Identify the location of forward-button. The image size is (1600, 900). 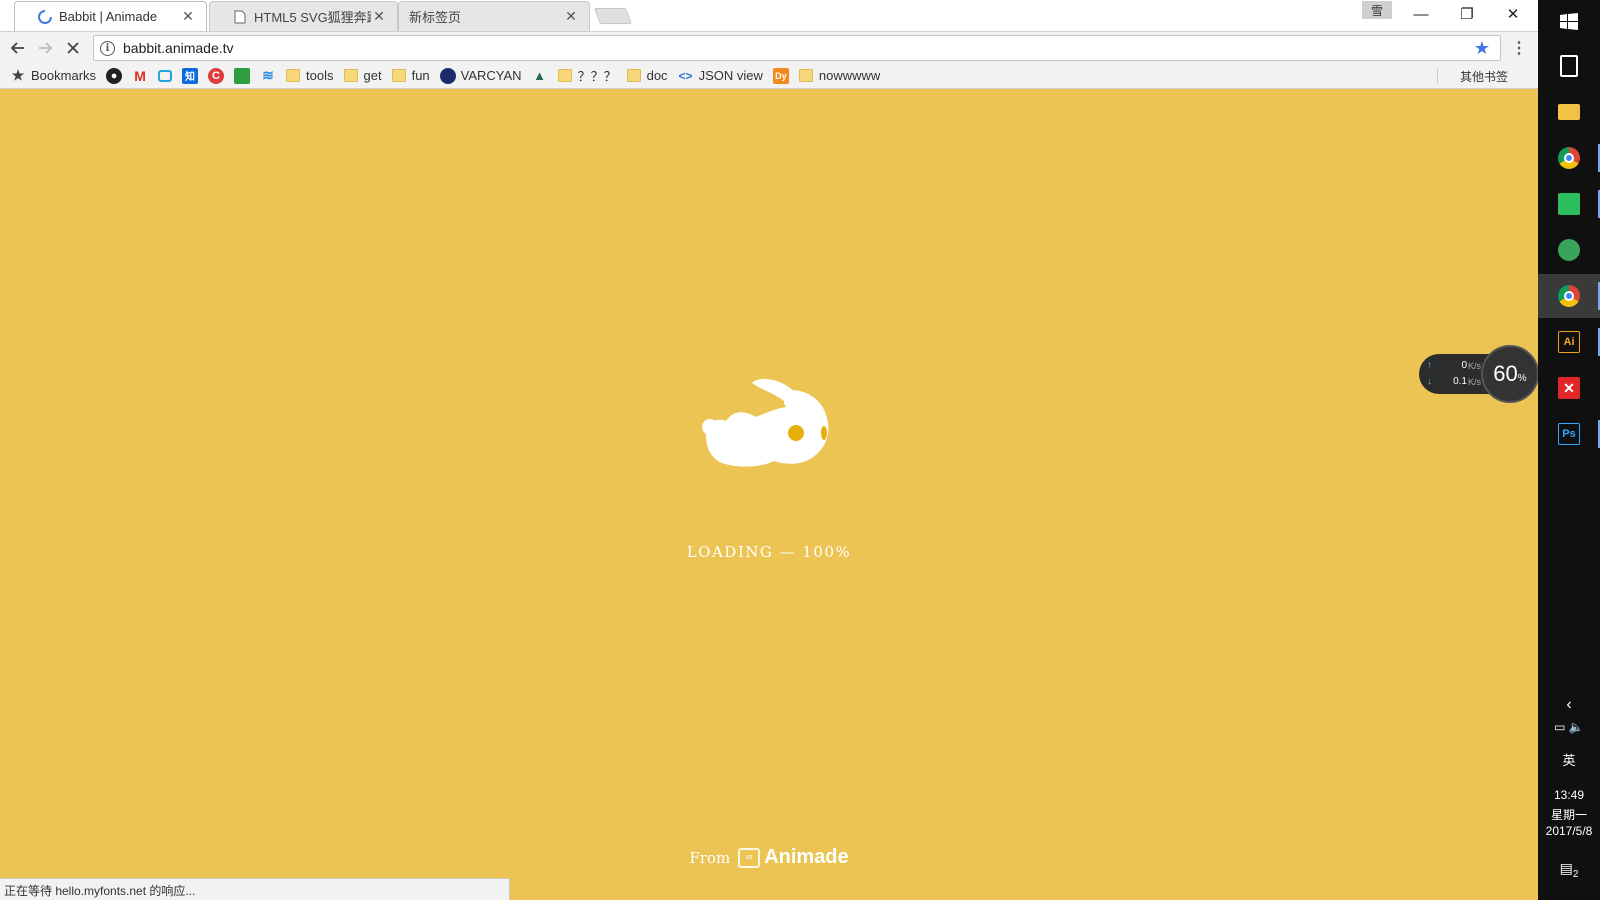
(45, 48).